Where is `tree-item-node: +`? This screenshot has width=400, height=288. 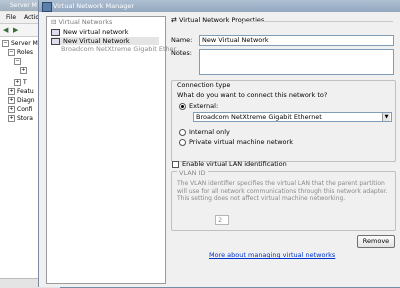
tree-item-node: + is located at coordinates (24, 70).